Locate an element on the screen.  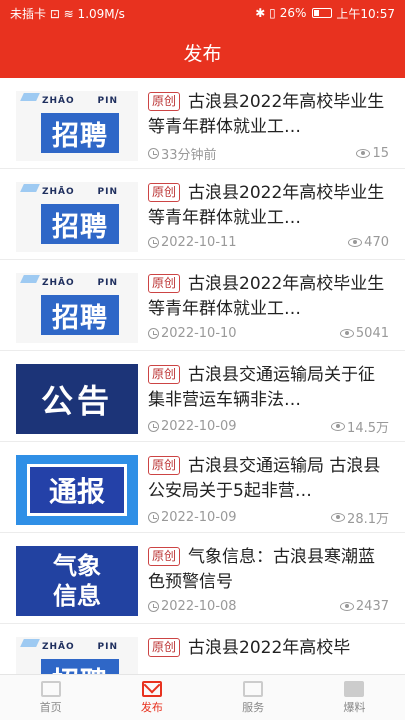
article-title: 原创 气象信息：古浪县寒潮蓝色预警信号 is located at coordinates (269, 570).